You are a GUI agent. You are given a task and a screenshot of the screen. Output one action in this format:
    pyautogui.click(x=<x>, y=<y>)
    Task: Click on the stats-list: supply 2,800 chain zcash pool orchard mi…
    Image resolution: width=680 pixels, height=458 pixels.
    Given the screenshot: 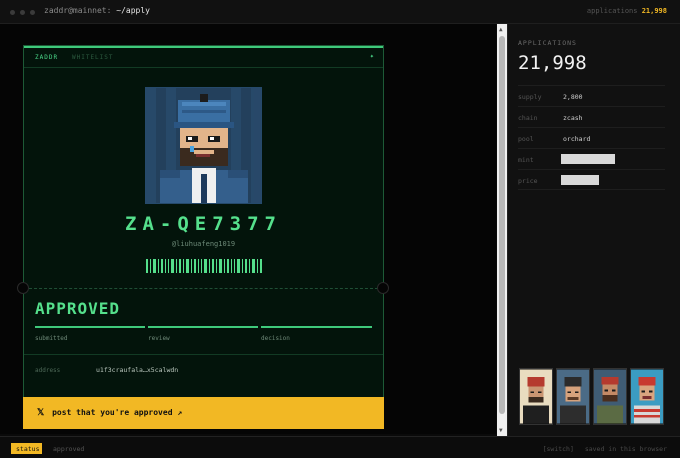 What is the action you would take?
    pyautogui.click(x=591, y=137)
    